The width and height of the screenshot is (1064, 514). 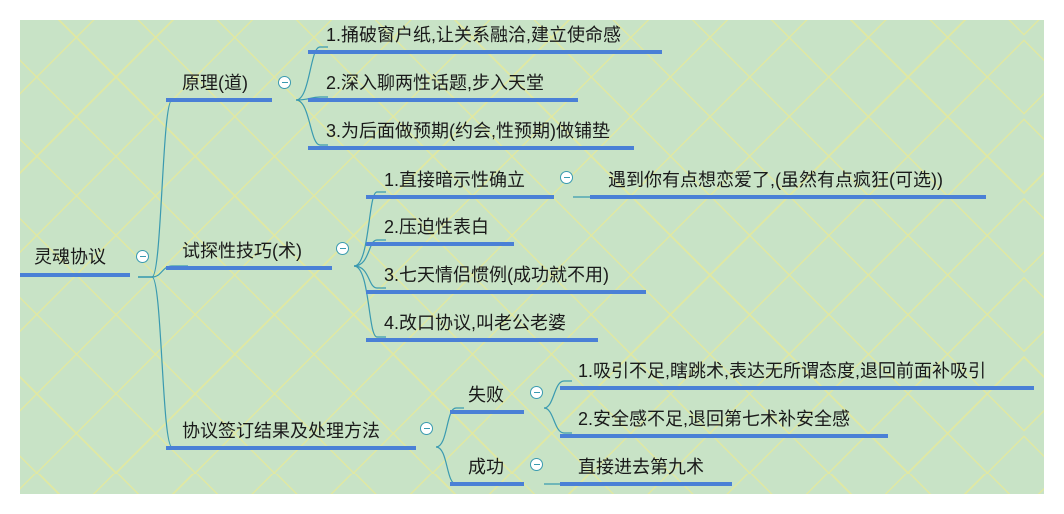 I want to click on leaf-node: 3.七天情侣惯例(成功就不用), so click(x=496, y=275).